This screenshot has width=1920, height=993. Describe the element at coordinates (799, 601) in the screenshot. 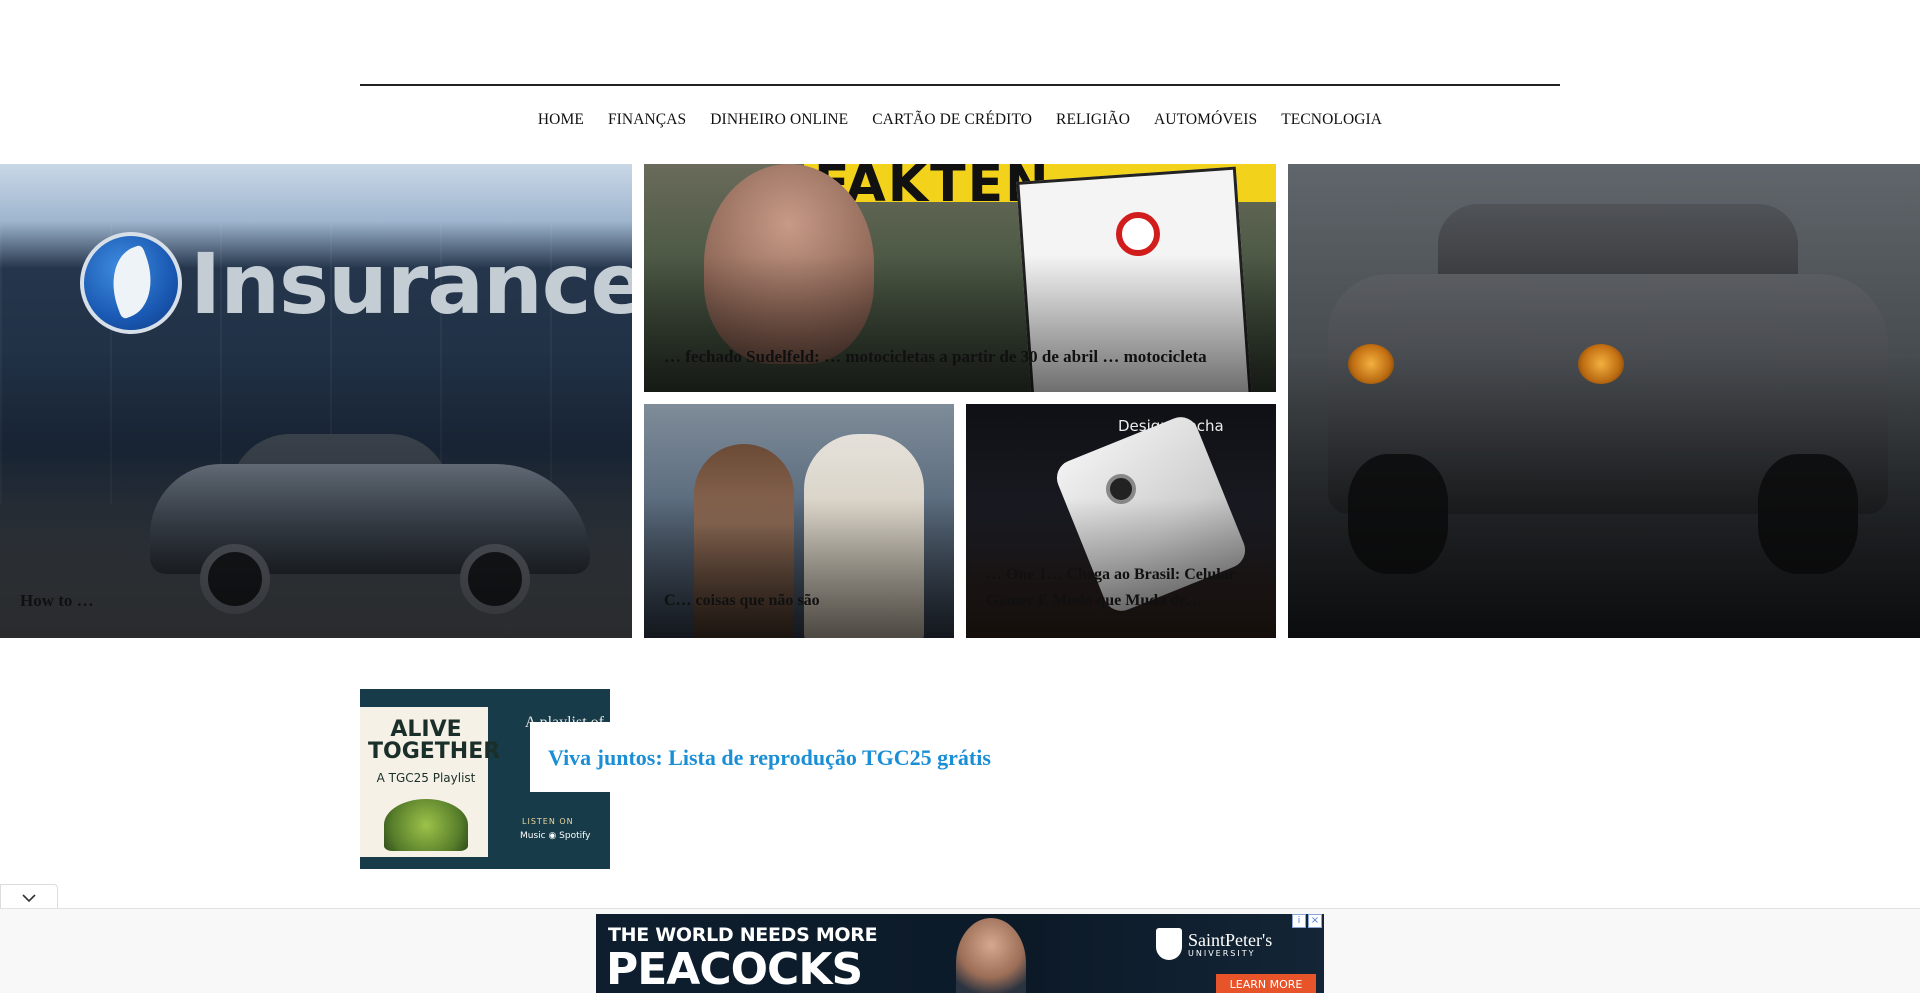

I see `hero-tile-caption: C… coisas que não são` at that location.